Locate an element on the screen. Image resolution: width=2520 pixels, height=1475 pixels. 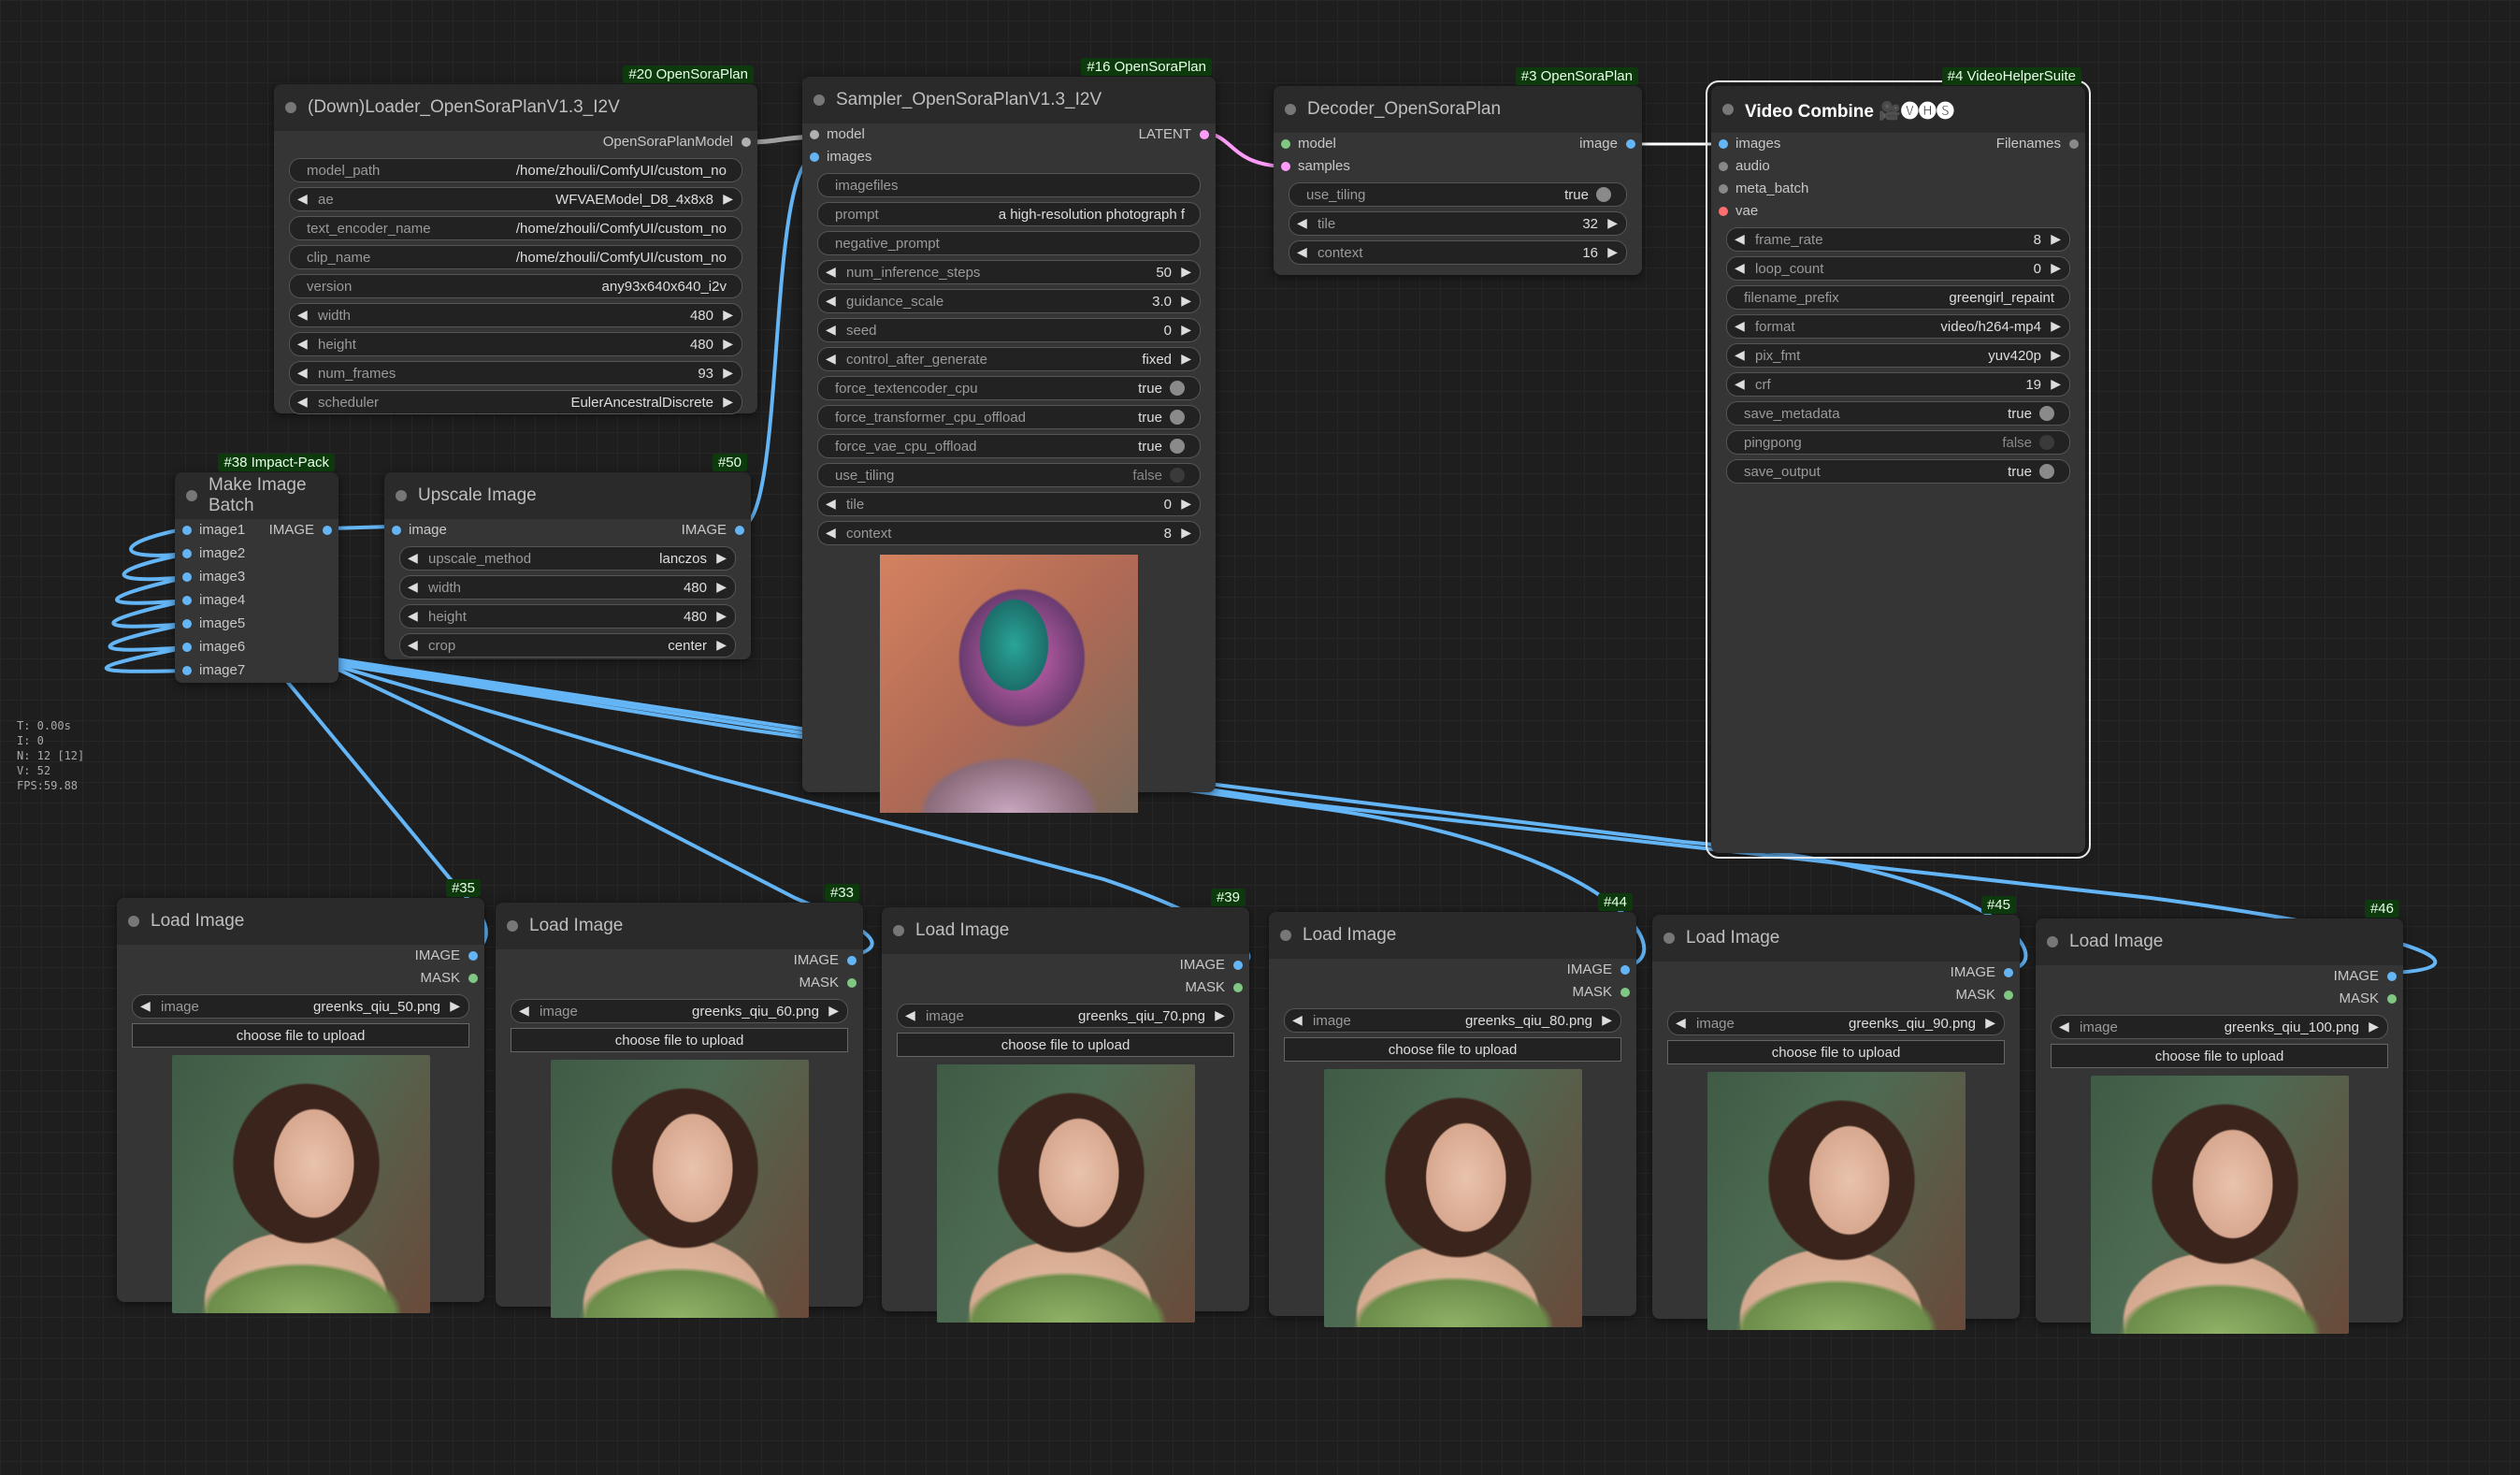
widget-force-transformer-cpu-offload: force_transformer_cpu_offload true is located at coordinates (1009, 417).